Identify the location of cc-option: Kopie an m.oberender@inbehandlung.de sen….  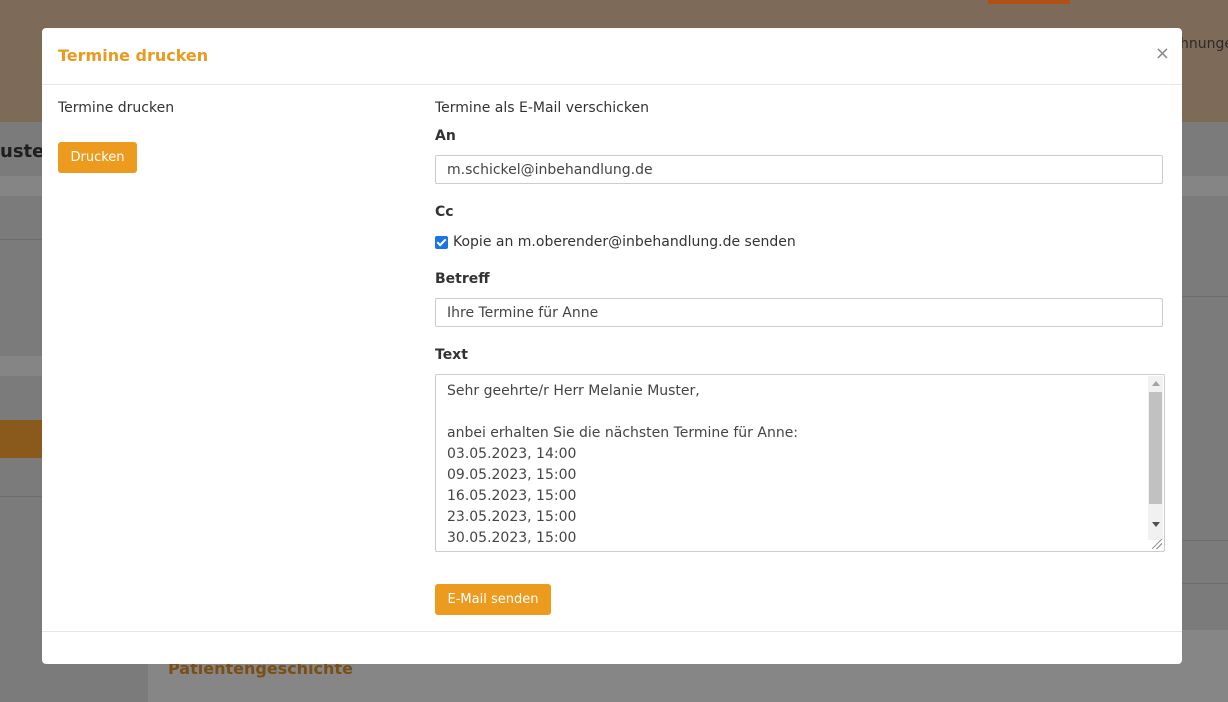
(615, 242).